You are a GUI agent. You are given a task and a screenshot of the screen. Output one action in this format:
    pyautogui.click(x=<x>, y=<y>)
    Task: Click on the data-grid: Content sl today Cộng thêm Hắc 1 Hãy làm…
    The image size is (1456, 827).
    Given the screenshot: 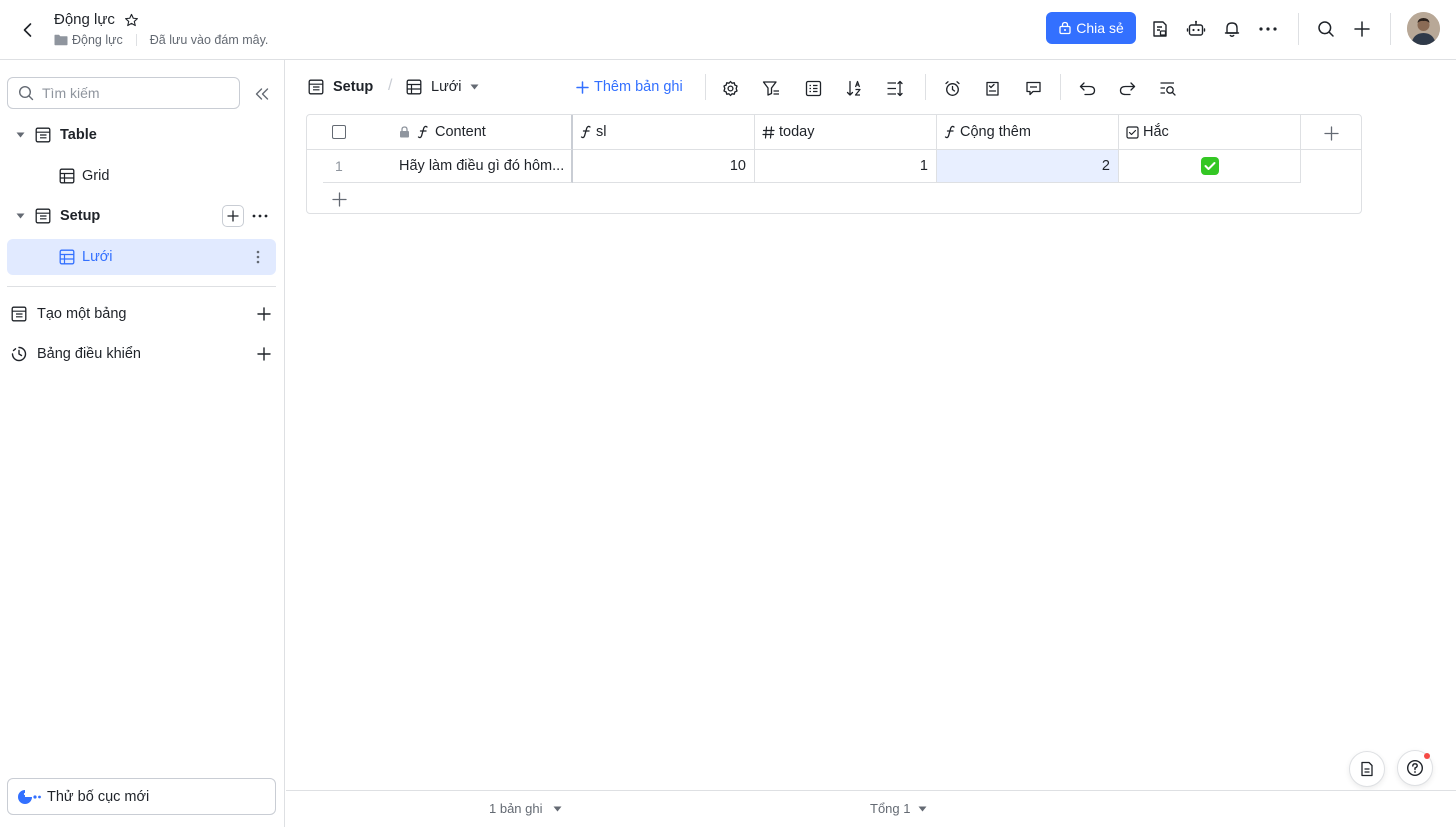 What is the action you would take?
    pyautogui.click(x=834, y=164)
    